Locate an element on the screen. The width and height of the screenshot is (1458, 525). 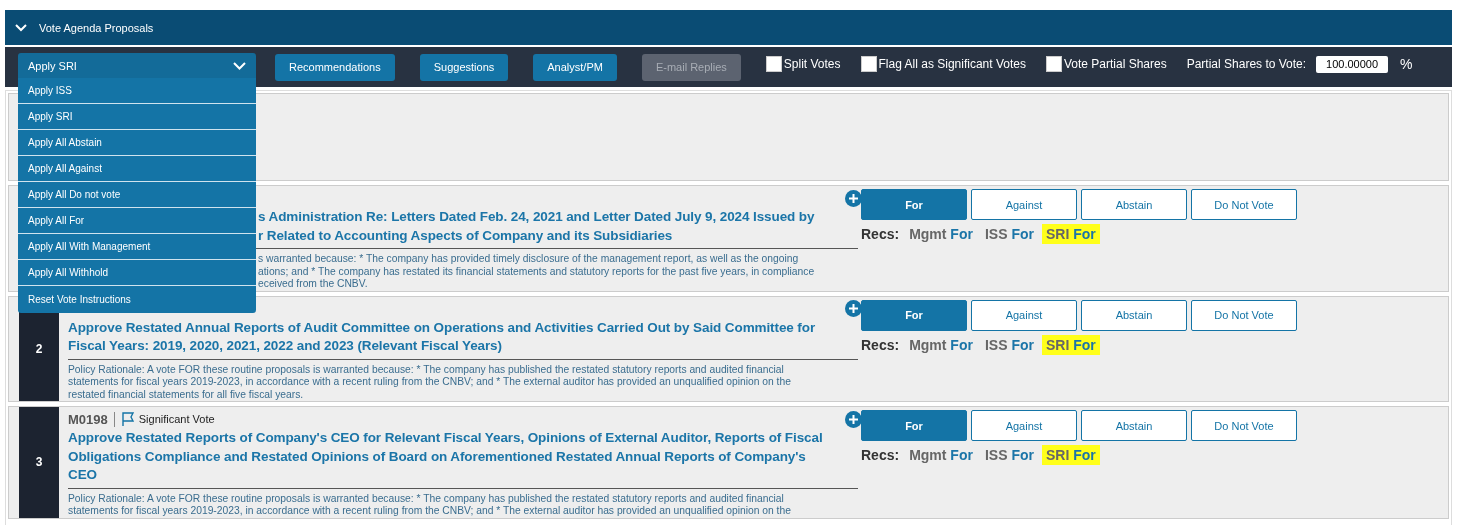
proposal-number: 2 is located at coordinates (39, 348).